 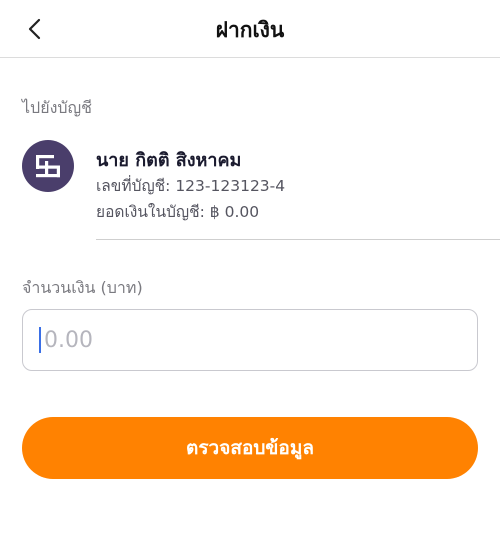 I want to click on account-avatar, so click(x=48, y=166).